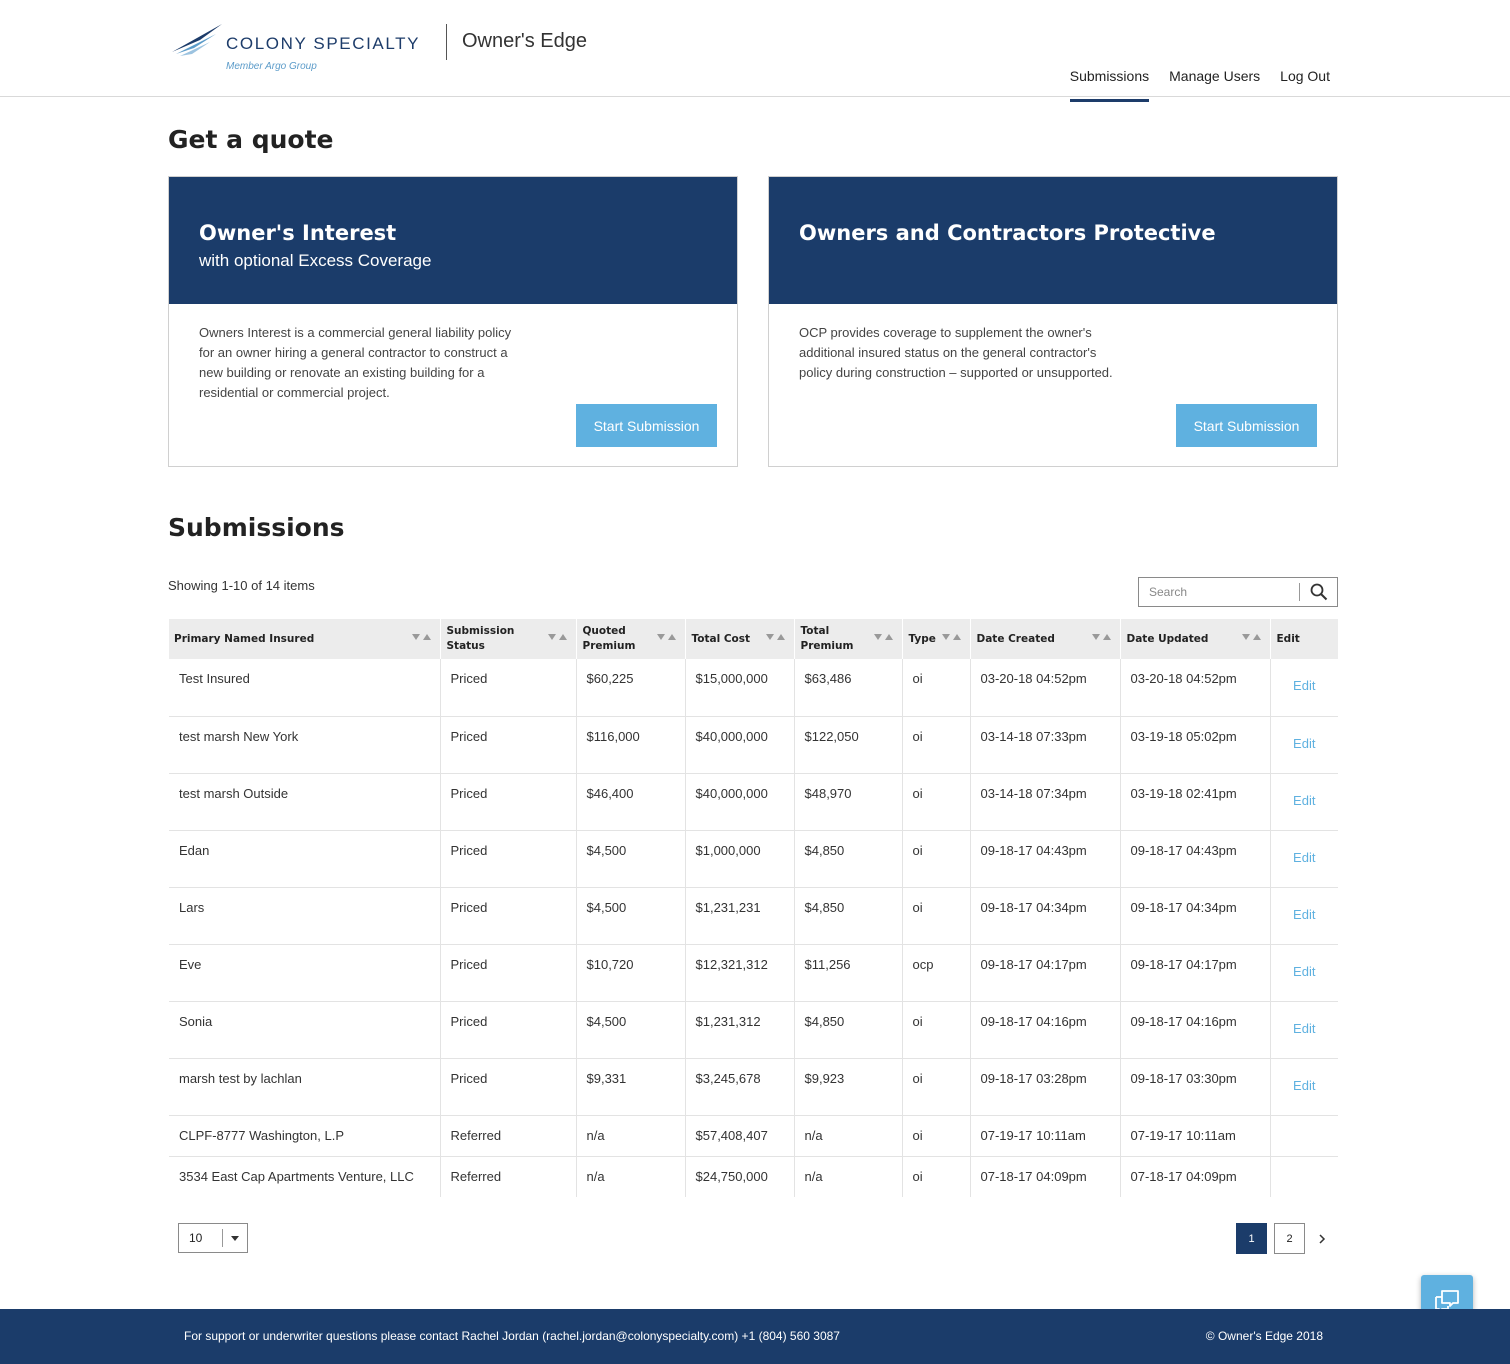 The width and height of the screenshot is (1510, 1364). I want to click on cell-insured: CLPF-8777 Washington, L.P, so click(305, 1136).